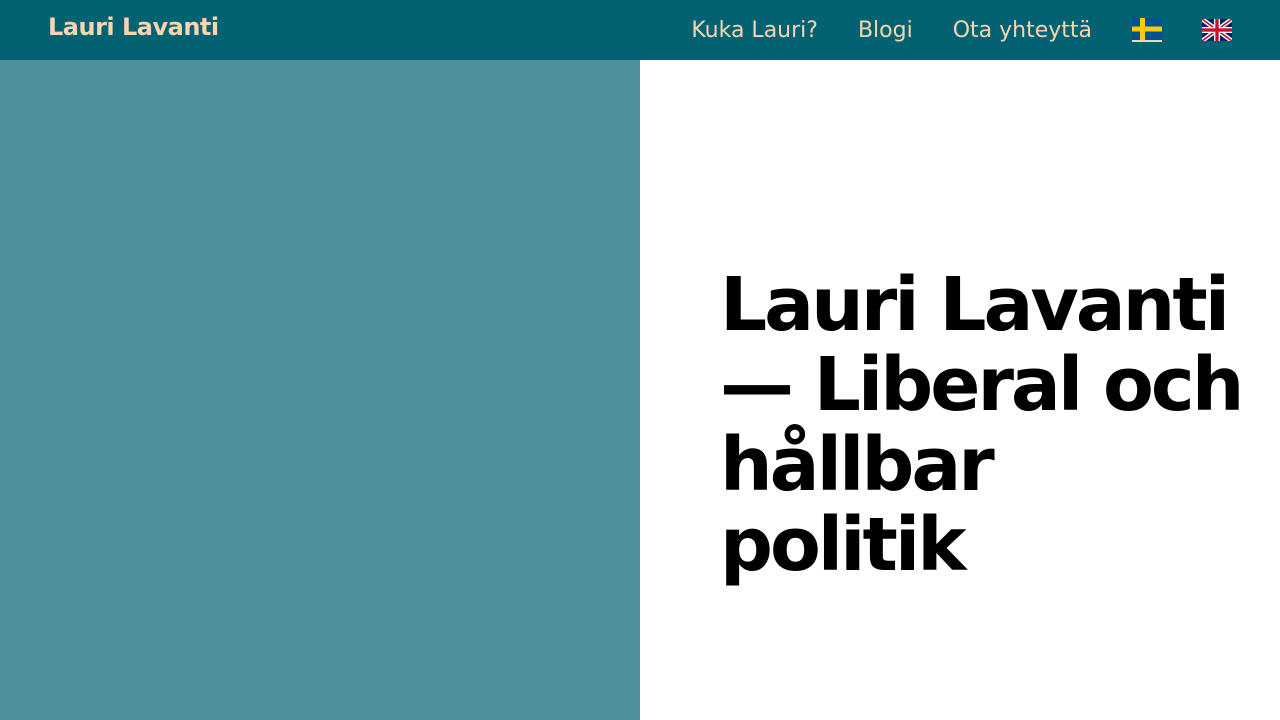  I want to click on main-navigation: Kuka Lauri? Blogi Ota yhteyttä, so click(961, 30).